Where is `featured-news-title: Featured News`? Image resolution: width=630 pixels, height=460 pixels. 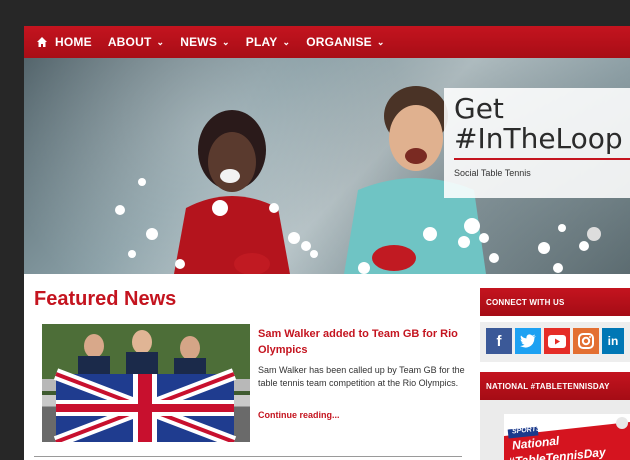 featured-news-title: Featured News is located at coordinates (105, 299).